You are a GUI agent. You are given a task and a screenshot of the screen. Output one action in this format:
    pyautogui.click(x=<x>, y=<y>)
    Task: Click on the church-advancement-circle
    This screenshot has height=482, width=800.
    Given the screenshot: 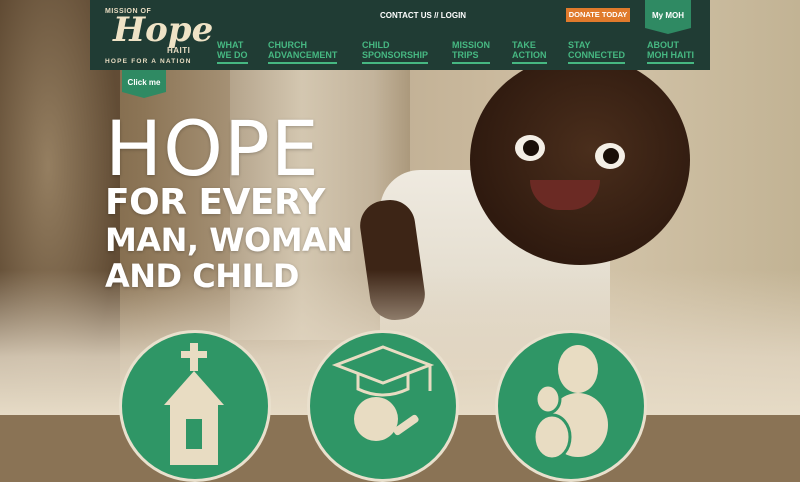 What is the action you would take?
    pyautogui.click(x=195, y=406)
    